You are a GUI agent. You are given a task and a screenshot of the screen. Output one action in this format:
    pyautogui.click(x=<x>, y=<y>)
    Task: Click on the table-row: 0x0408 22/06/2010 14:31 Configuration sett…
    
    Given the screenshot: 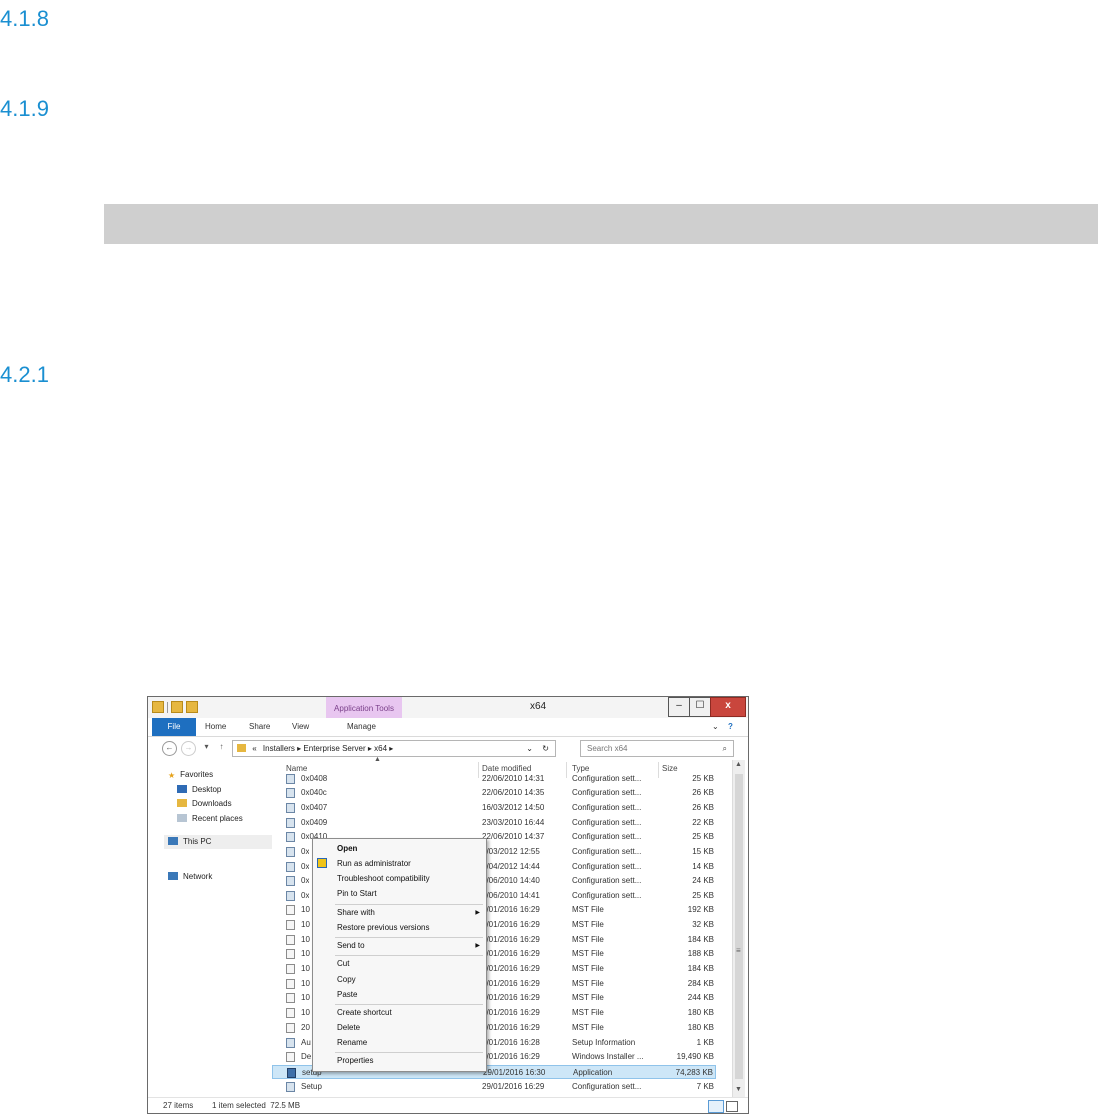 What is the action you would take?
    pyautogui.click(x=494, y=779)
    